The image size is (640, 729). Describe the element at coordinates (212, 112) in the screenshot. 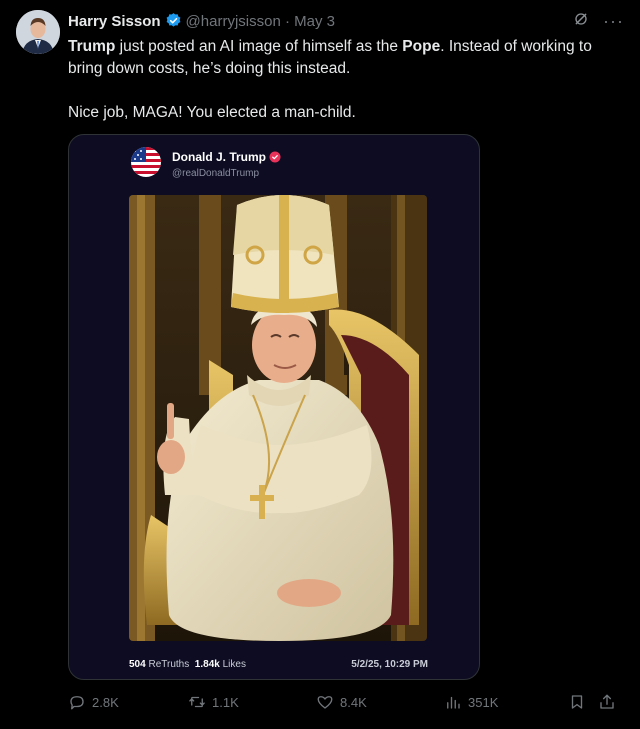

I see `tweet-paragraph-2: Nice job, MAGA! You elected a man-child.` at that location.